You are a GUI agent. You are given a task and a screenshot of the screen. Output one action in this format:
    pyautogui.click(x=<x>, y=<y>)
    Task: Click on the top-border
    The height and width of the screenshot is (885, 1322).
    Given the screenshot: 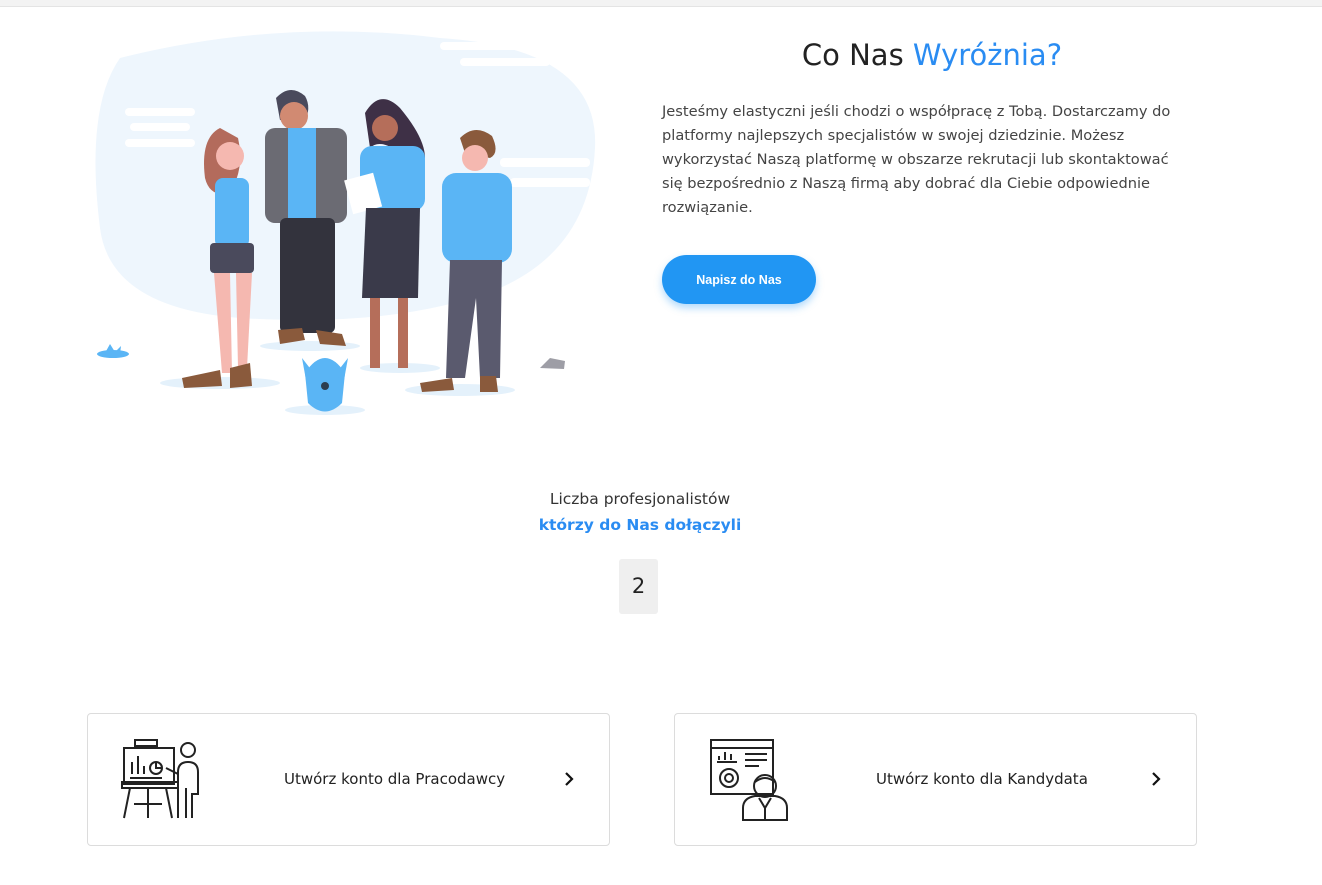 What is the action you would take?
    pyautogui.click(x=661, y=3)
    